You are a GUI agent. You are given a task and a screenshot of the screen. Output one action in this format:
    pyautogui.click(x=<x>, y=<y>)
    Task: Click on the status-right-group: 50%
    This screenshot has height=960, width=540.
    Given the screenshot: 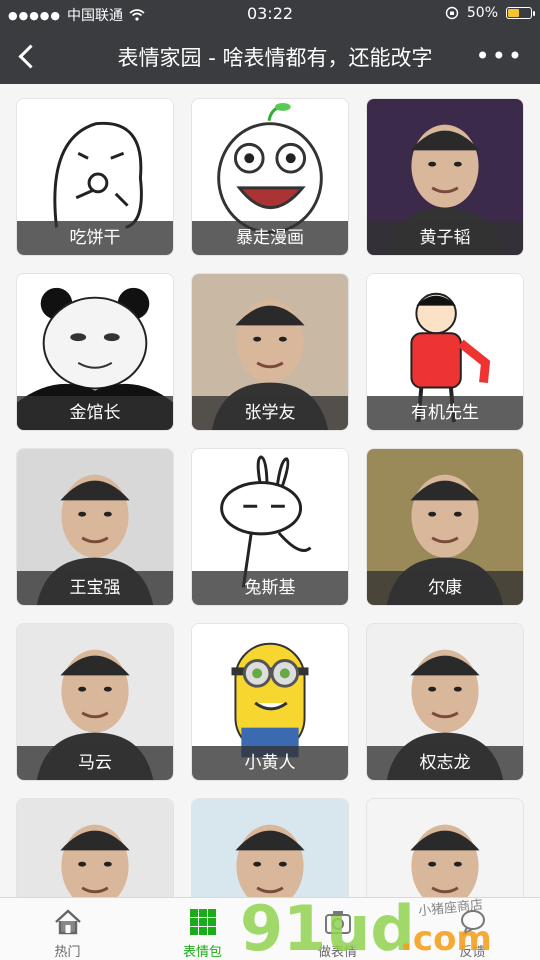 What is the action you would take?
    pyautogui.click(x=490, y=13)
    